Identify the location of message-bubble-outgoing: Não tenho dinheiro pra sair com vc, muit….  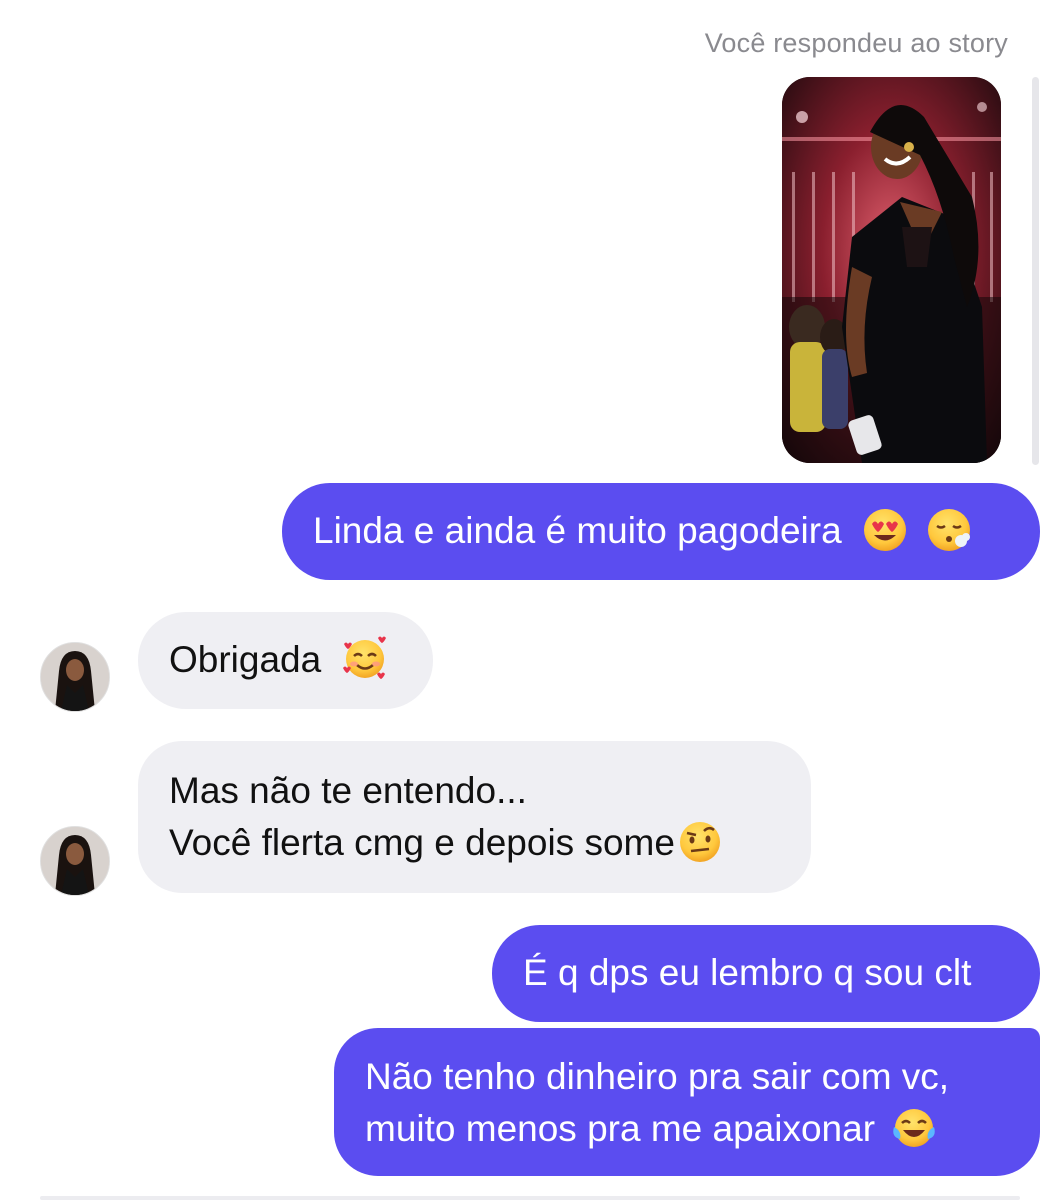
(687, 1102).